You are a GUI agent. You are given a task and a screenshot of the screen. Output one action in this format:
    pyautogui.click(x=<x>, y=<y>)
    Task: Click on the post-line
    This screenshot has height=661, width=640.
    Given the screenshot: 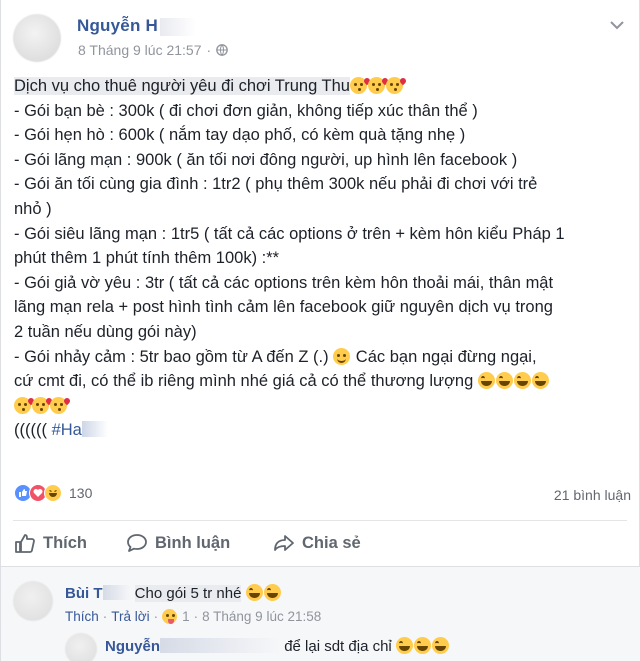 What is the action you would take?
    pyautogui.click(x=324, y=406)
    